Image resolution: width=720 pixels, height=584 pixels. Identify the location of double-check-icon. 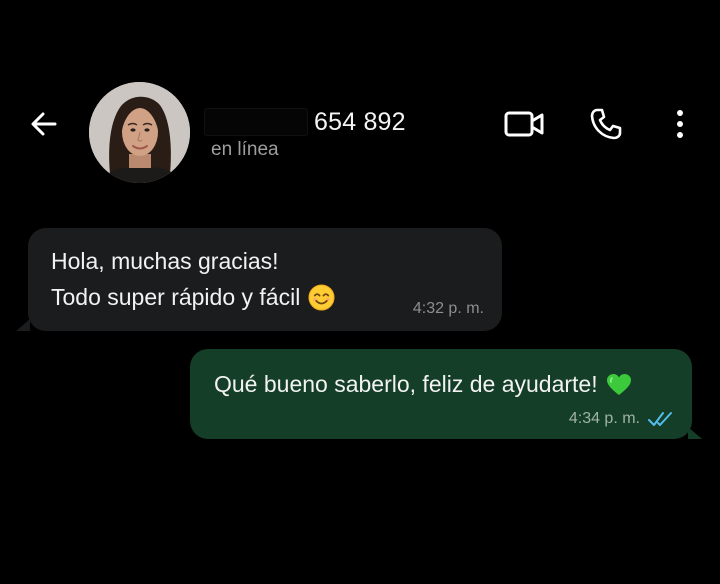
(660, 419).